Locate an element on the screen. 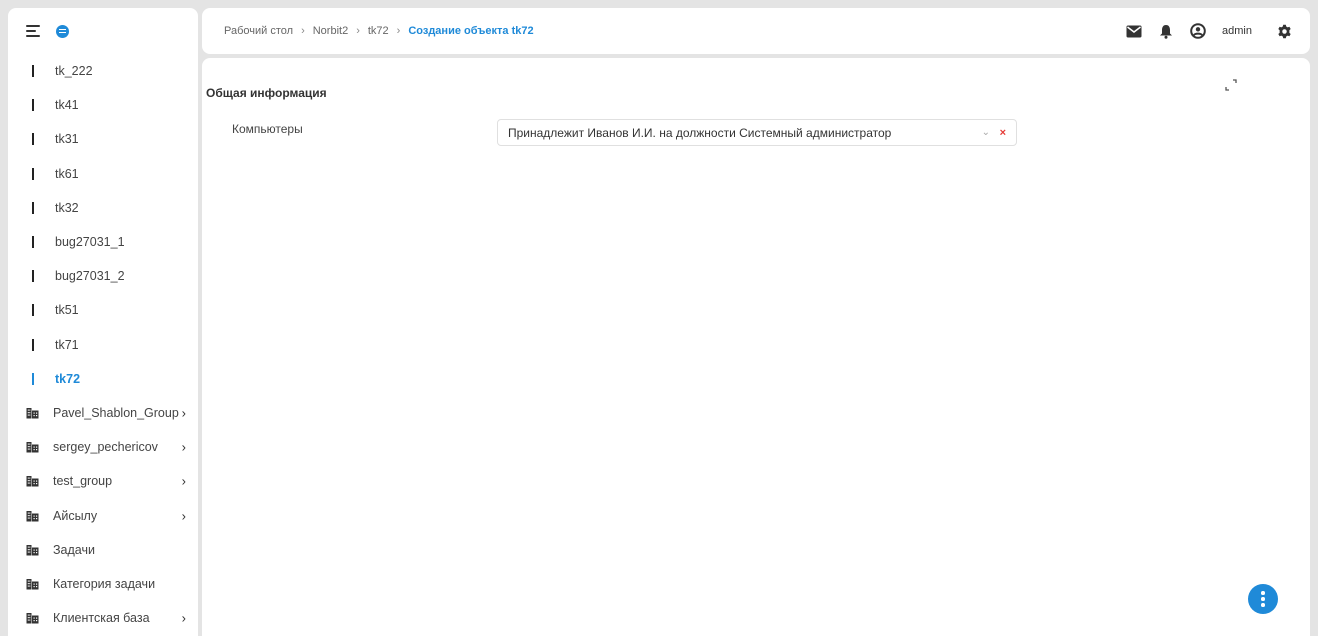 The height and width of the screenshot is (636, 1318). sidebar-item-label: sergey_pechericov is located at coordinates (105, 447).